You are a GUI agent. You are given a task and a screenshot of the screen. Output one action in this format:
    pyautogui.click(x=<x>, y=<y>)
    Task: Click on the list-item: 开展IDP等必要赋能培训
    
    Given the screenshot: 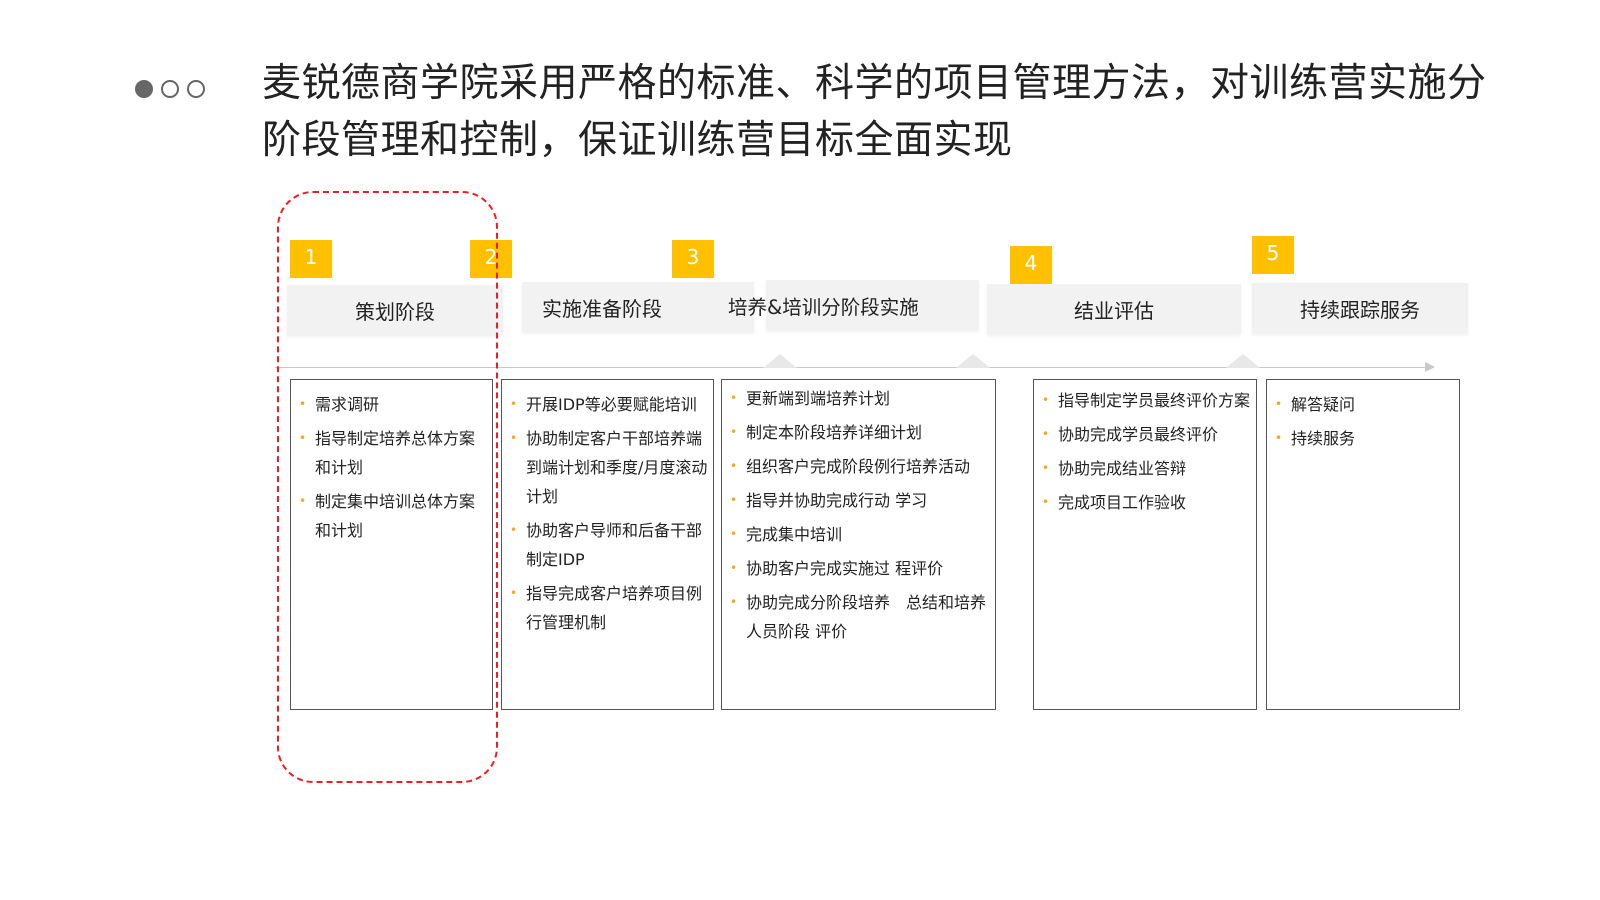 What is the action you would take?
    pyautogui.click(x=609, y=404)
    